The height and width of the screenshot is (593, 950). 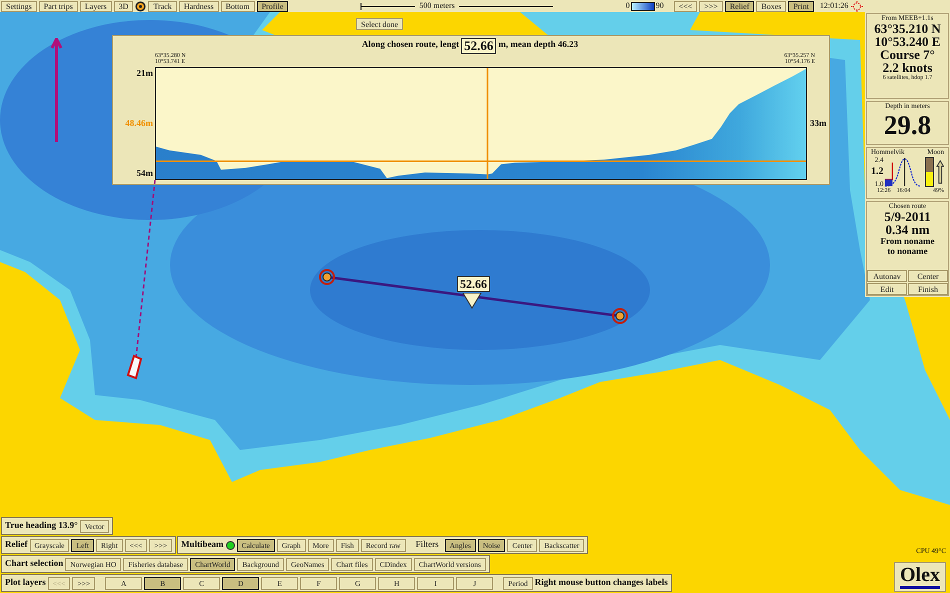 I want to click on scale-label: 500 meters, so click(x=437, y=6).